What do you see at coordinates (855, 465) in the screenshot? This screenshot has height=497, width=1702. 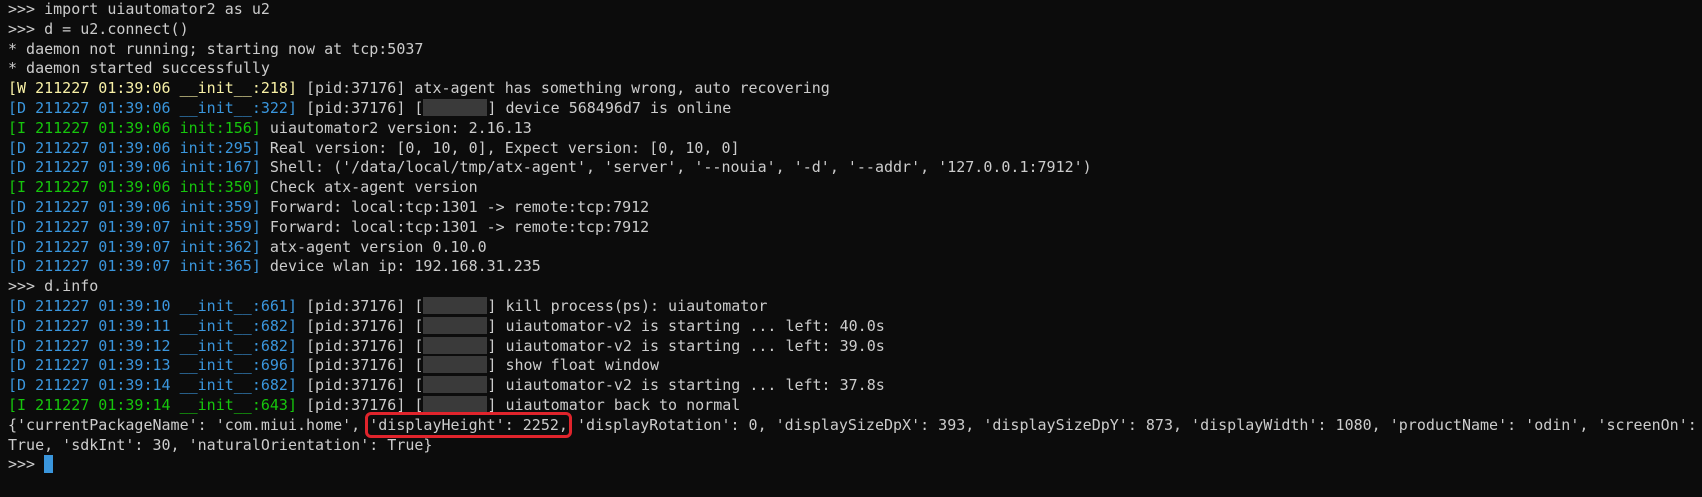 I see `prompt-line: >>>` at bounding box center [855, 465].